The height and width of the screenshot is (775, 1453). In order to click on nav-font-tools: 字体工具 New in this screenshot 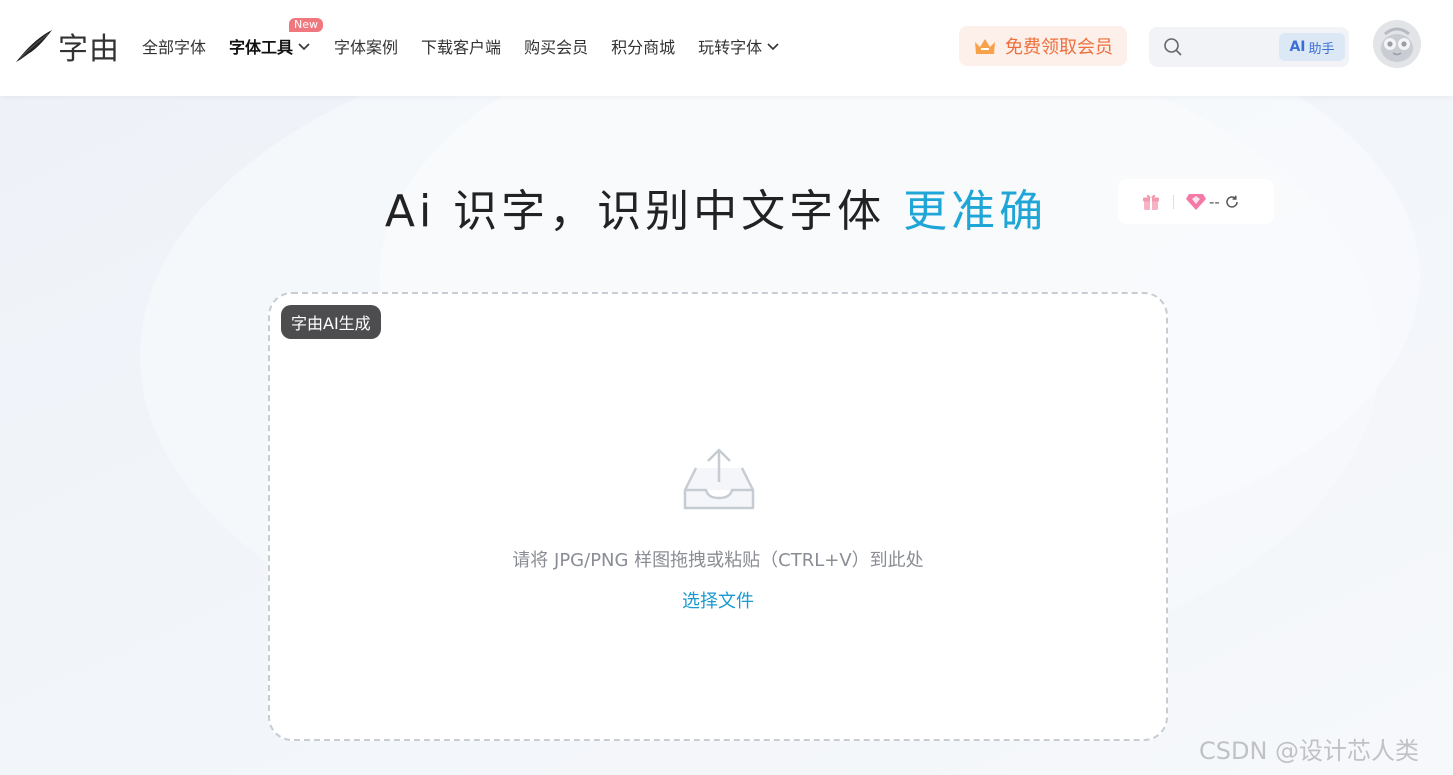, I will do `click(276, 38)`.